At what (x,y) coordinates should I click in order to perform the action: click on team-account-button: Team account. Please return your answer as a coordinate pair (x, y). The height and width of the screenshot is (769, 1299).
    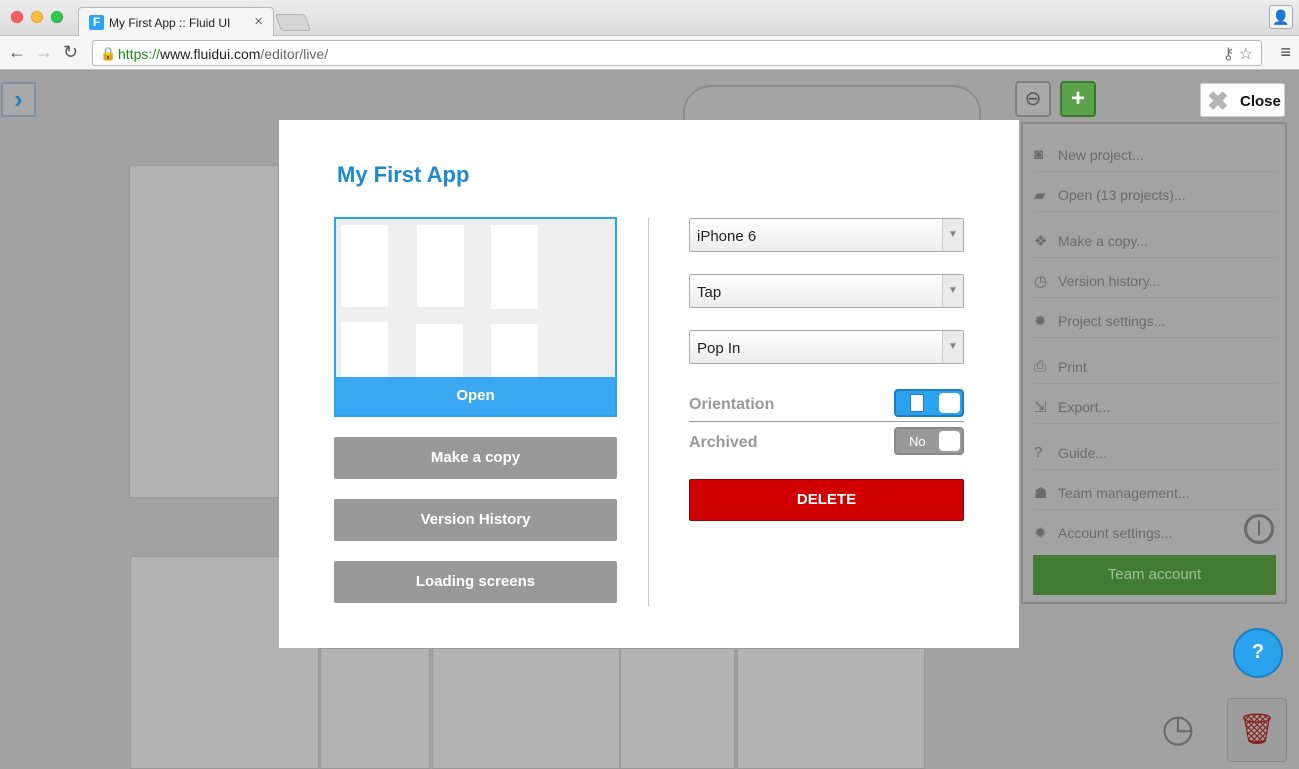
    Looking at the image, I should click on (1154, 575).